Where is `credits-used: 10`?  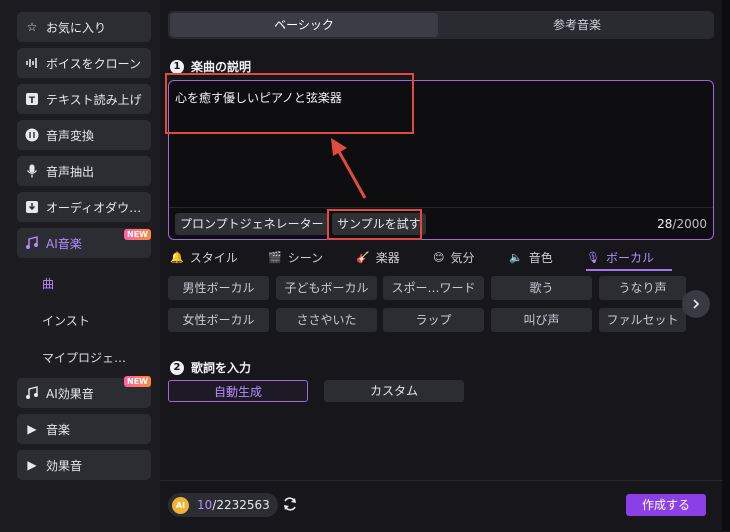
credits-used: 10 is located at coordinates (205, 505).